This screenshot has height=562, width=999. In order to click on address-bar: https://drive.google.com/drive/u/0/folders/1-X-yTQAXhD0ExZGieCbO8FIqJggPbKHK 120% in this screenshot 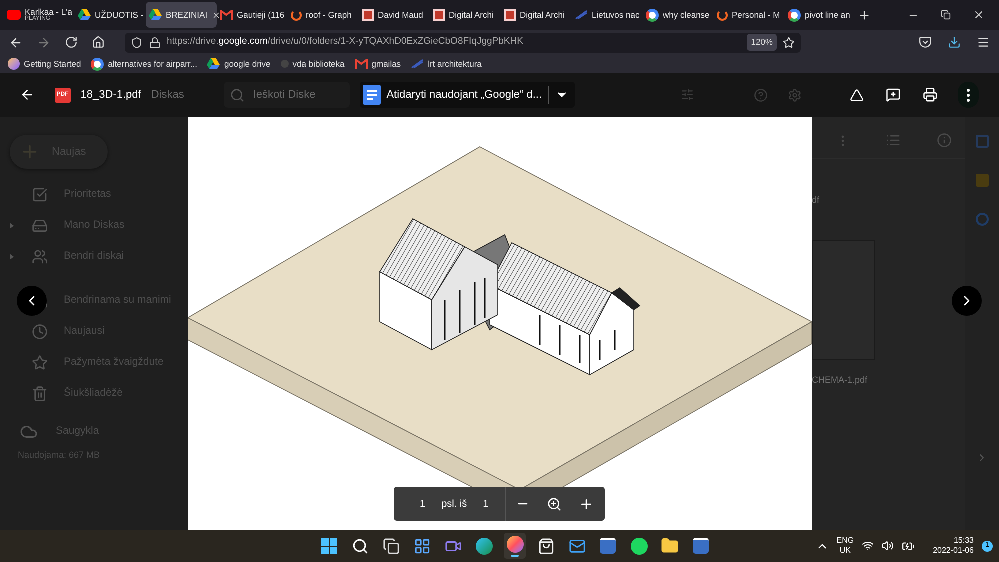, I will do `click(463, 42)`.